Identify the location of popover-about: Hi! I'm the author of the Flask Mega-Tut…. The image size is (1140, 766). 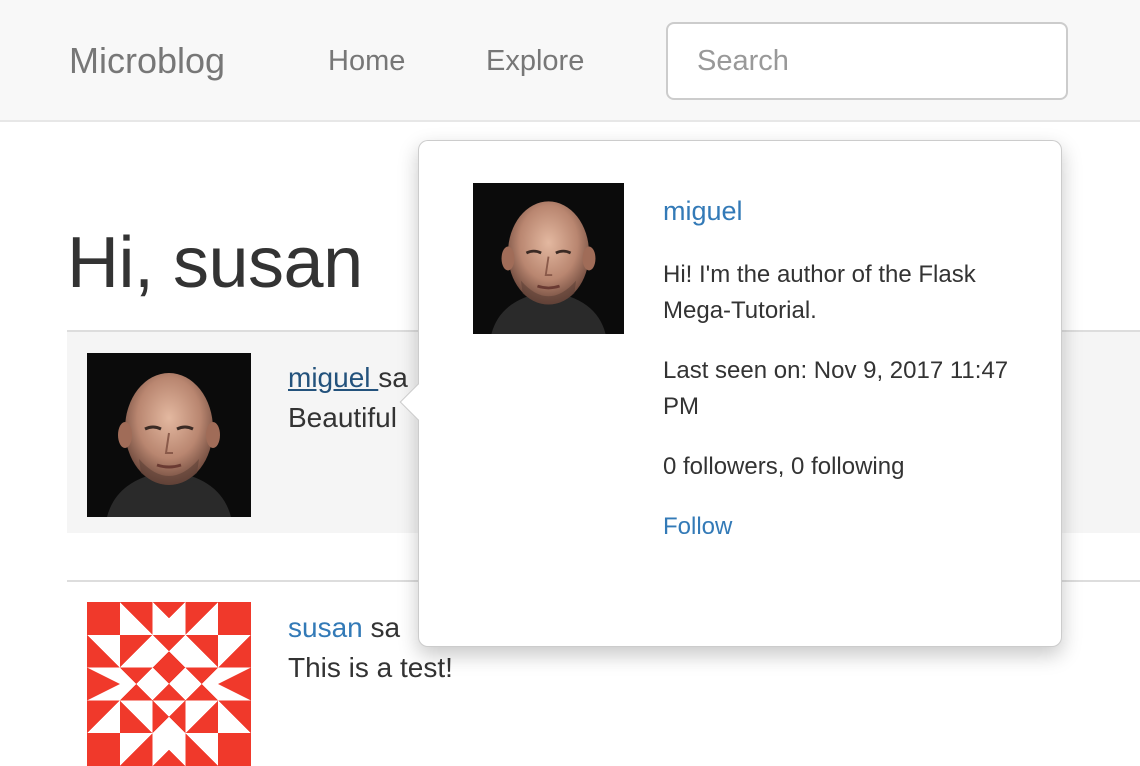
(819, 292).